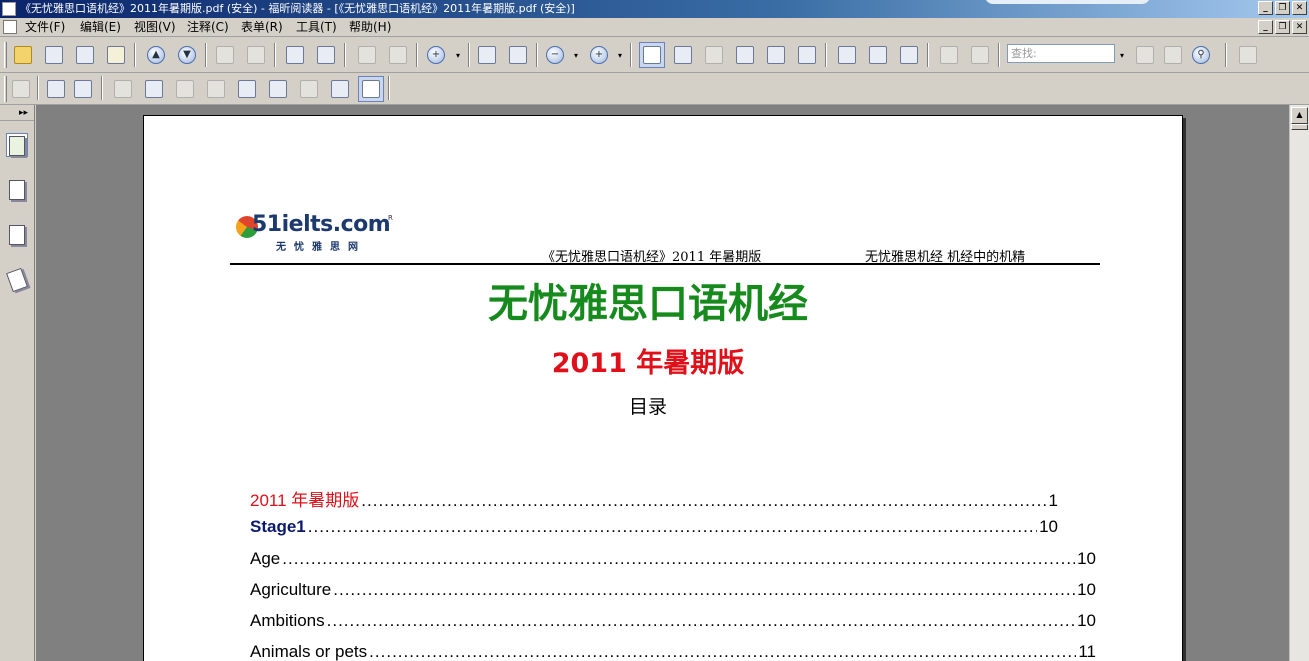 The height and width of the screenshot is (661, 1309). I want to click on text-select-button, so click(776, 55).